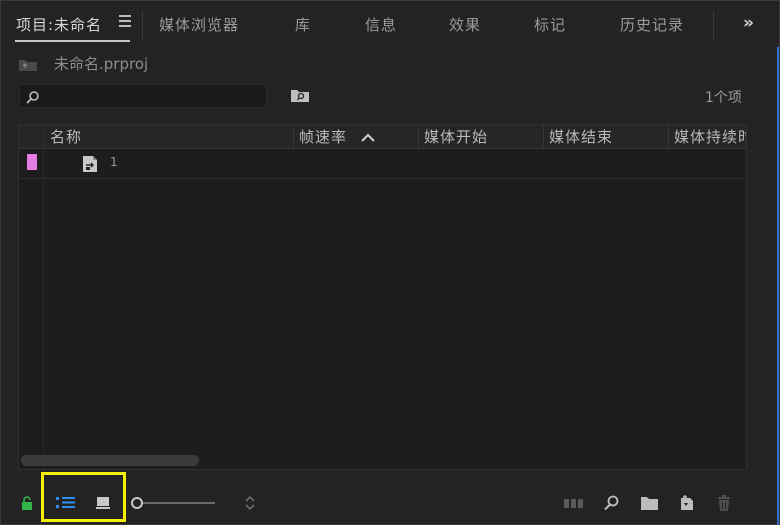 This screenshot has height=525, width=780. What do you see at coordinates (612, 503) in the screenshot?
I see `find-icon` at bounding box center [612, 503].